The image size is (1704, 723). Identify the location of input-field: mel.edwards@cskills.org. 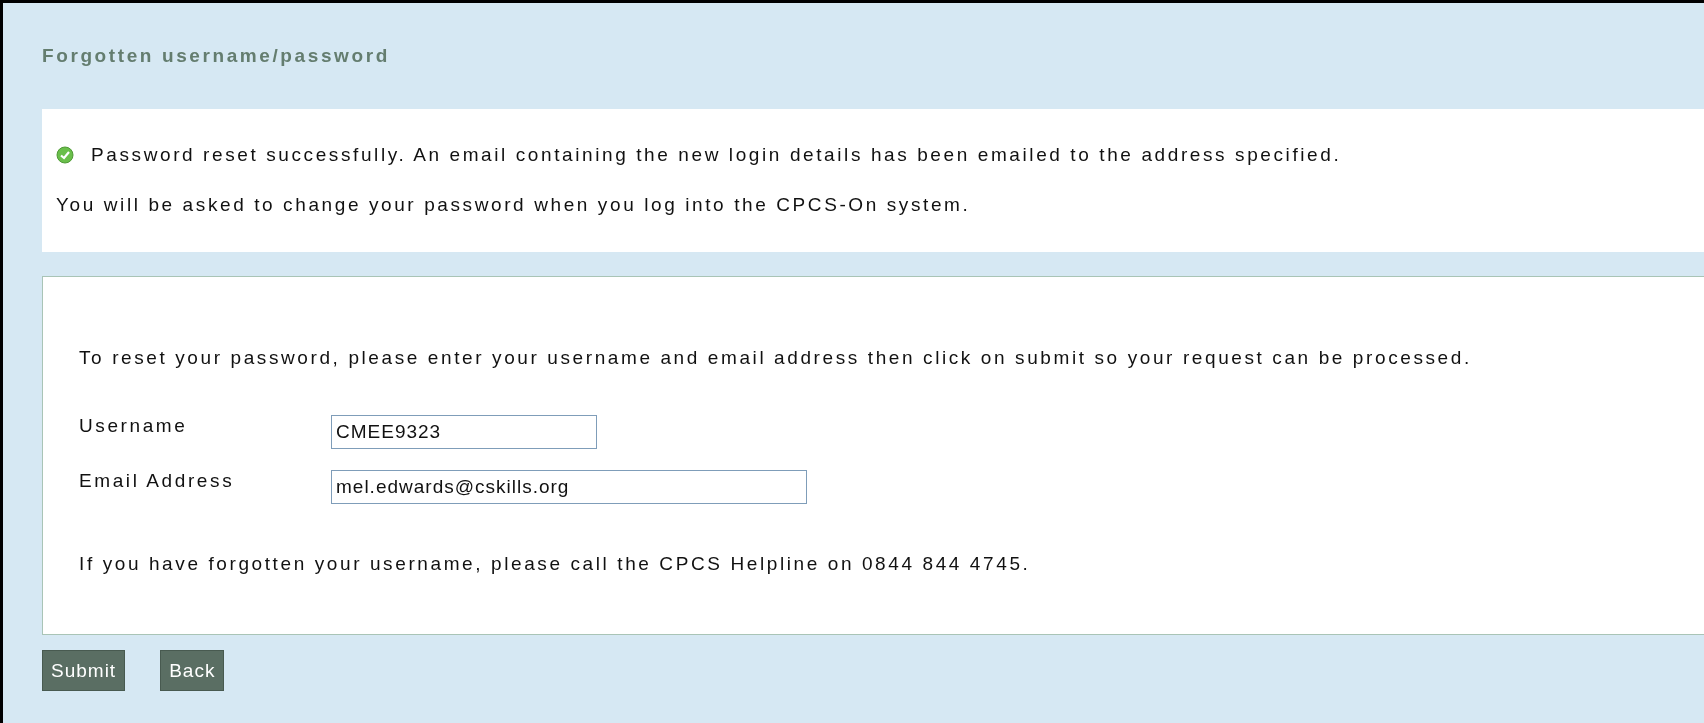
(569, 487).